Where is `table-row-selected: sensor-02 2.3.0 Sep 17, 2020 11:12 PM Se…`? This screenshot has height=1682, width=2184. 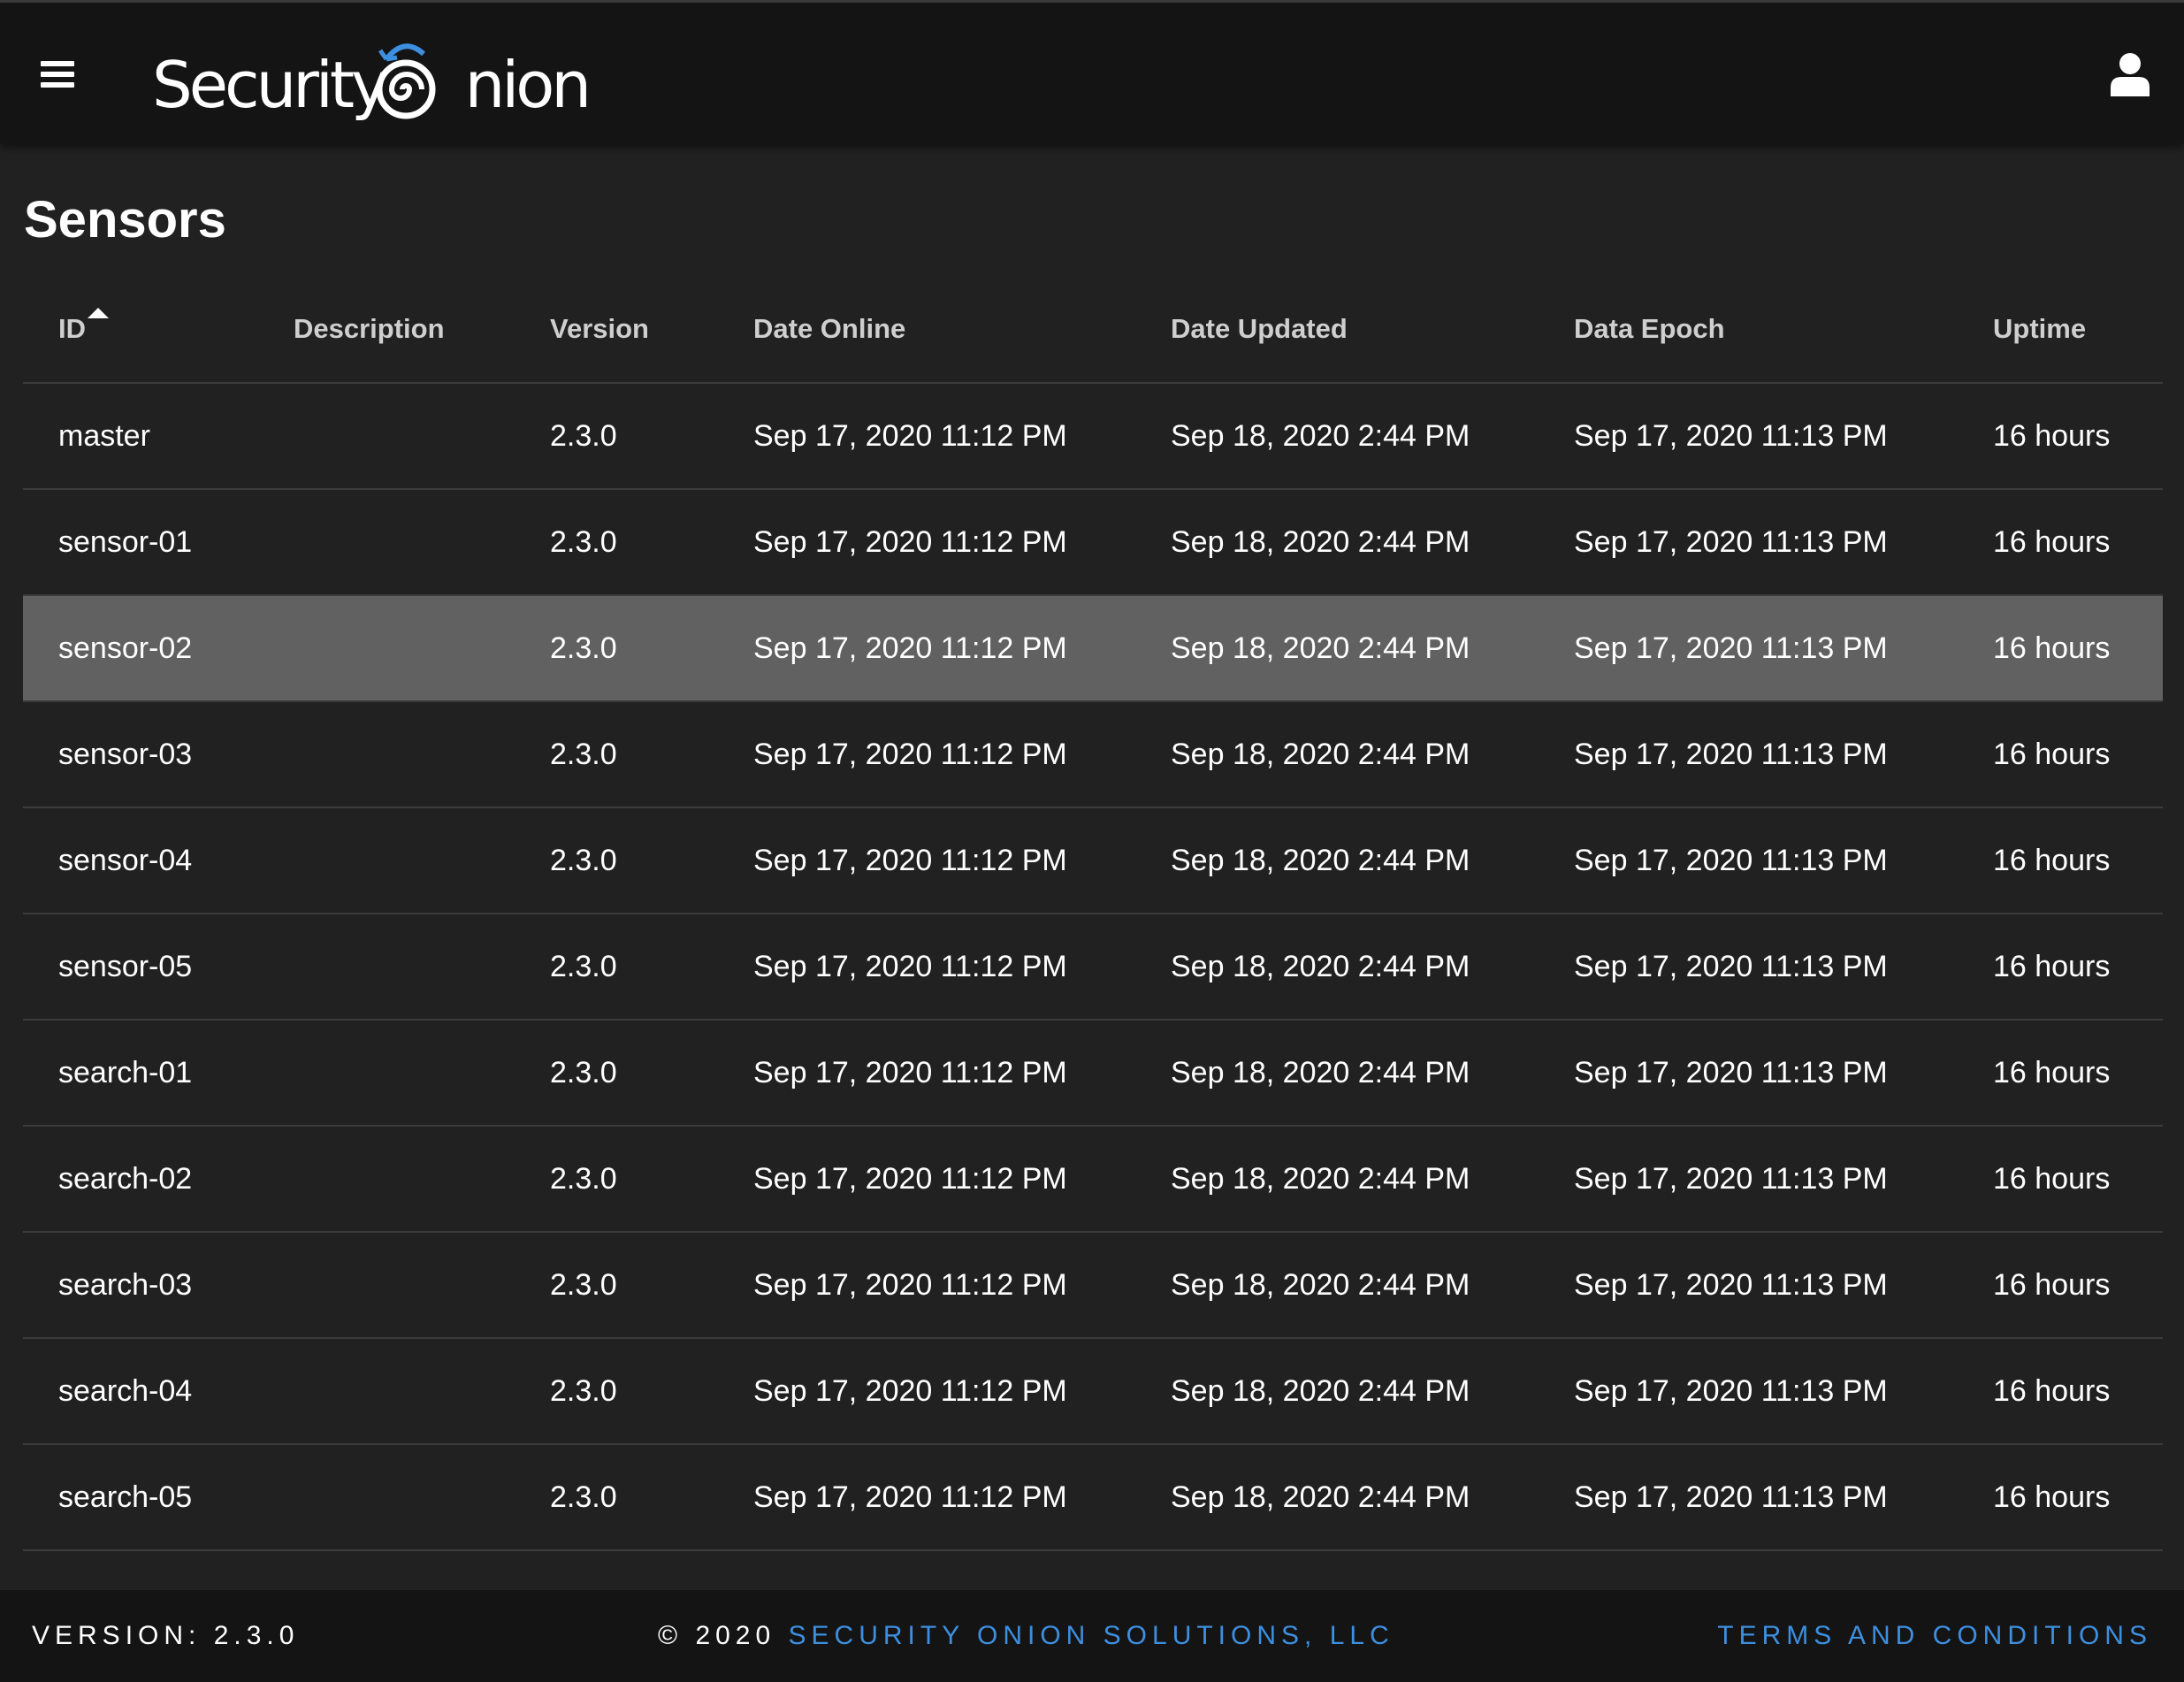
table-row-selected: sensor-02 2.3.0 Sep 17, 2020 11:12 PM Se… is located at coordinates (1093, 649).